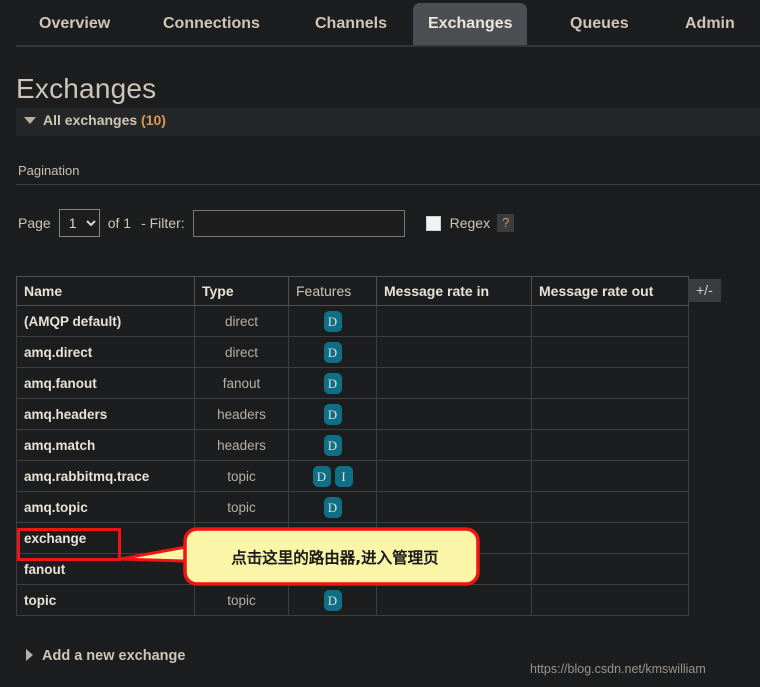 Image resolution: width=760 pixels, height=687 pixels. I want to click on column-header-message-rate-in: Message rate in, so click(454, 291).